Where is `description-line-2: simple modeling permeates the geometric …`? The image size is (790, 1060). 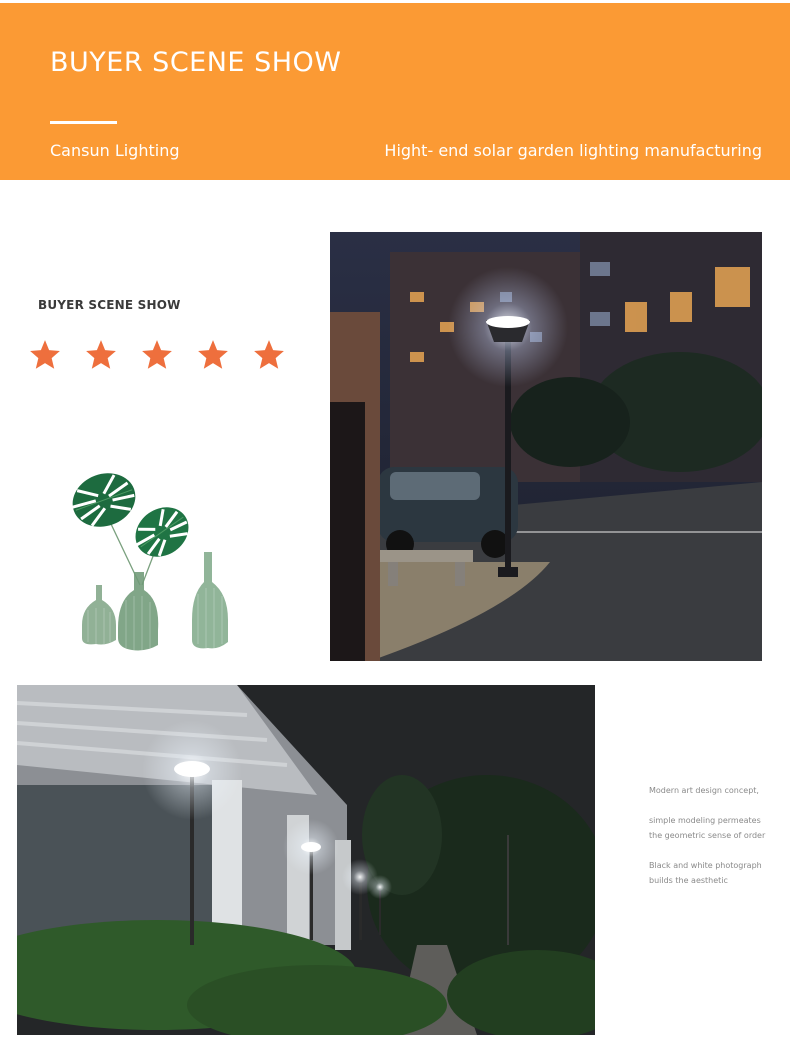
description-line-2: simple modeling permeates the geometric … is located at coordinates (707, 828).